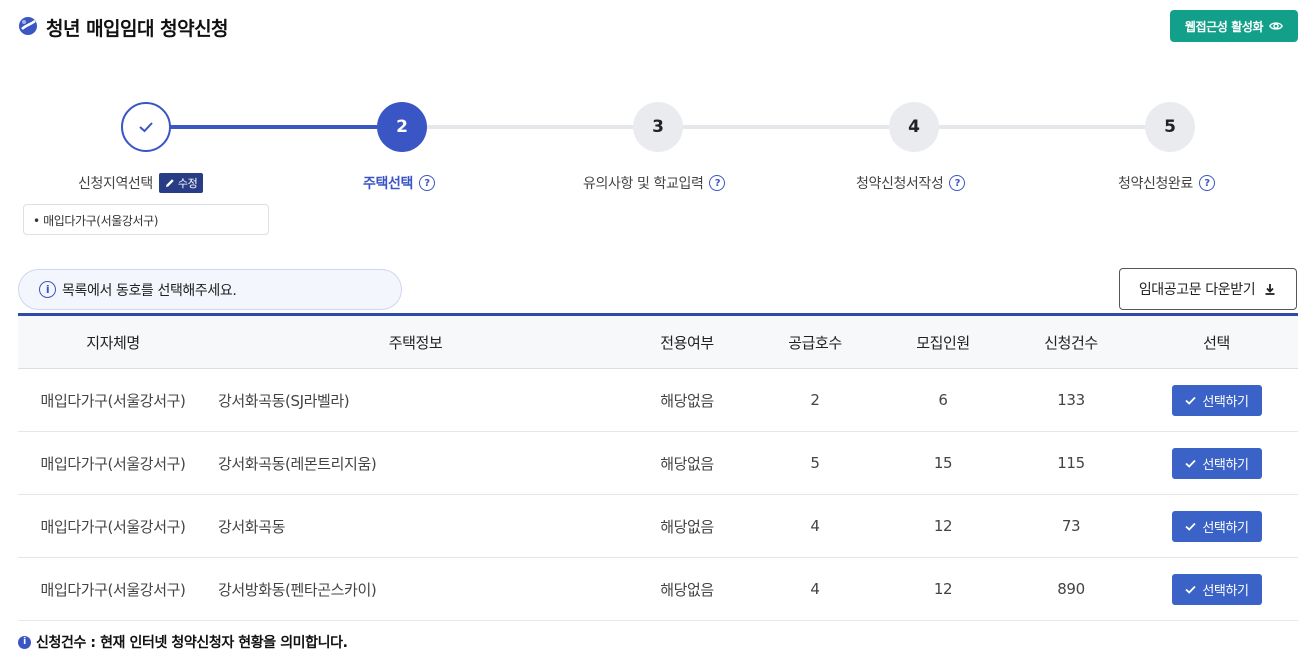  I want to click on accessibility-button-label: 웹접근성 활성화, so click(1224, 26).